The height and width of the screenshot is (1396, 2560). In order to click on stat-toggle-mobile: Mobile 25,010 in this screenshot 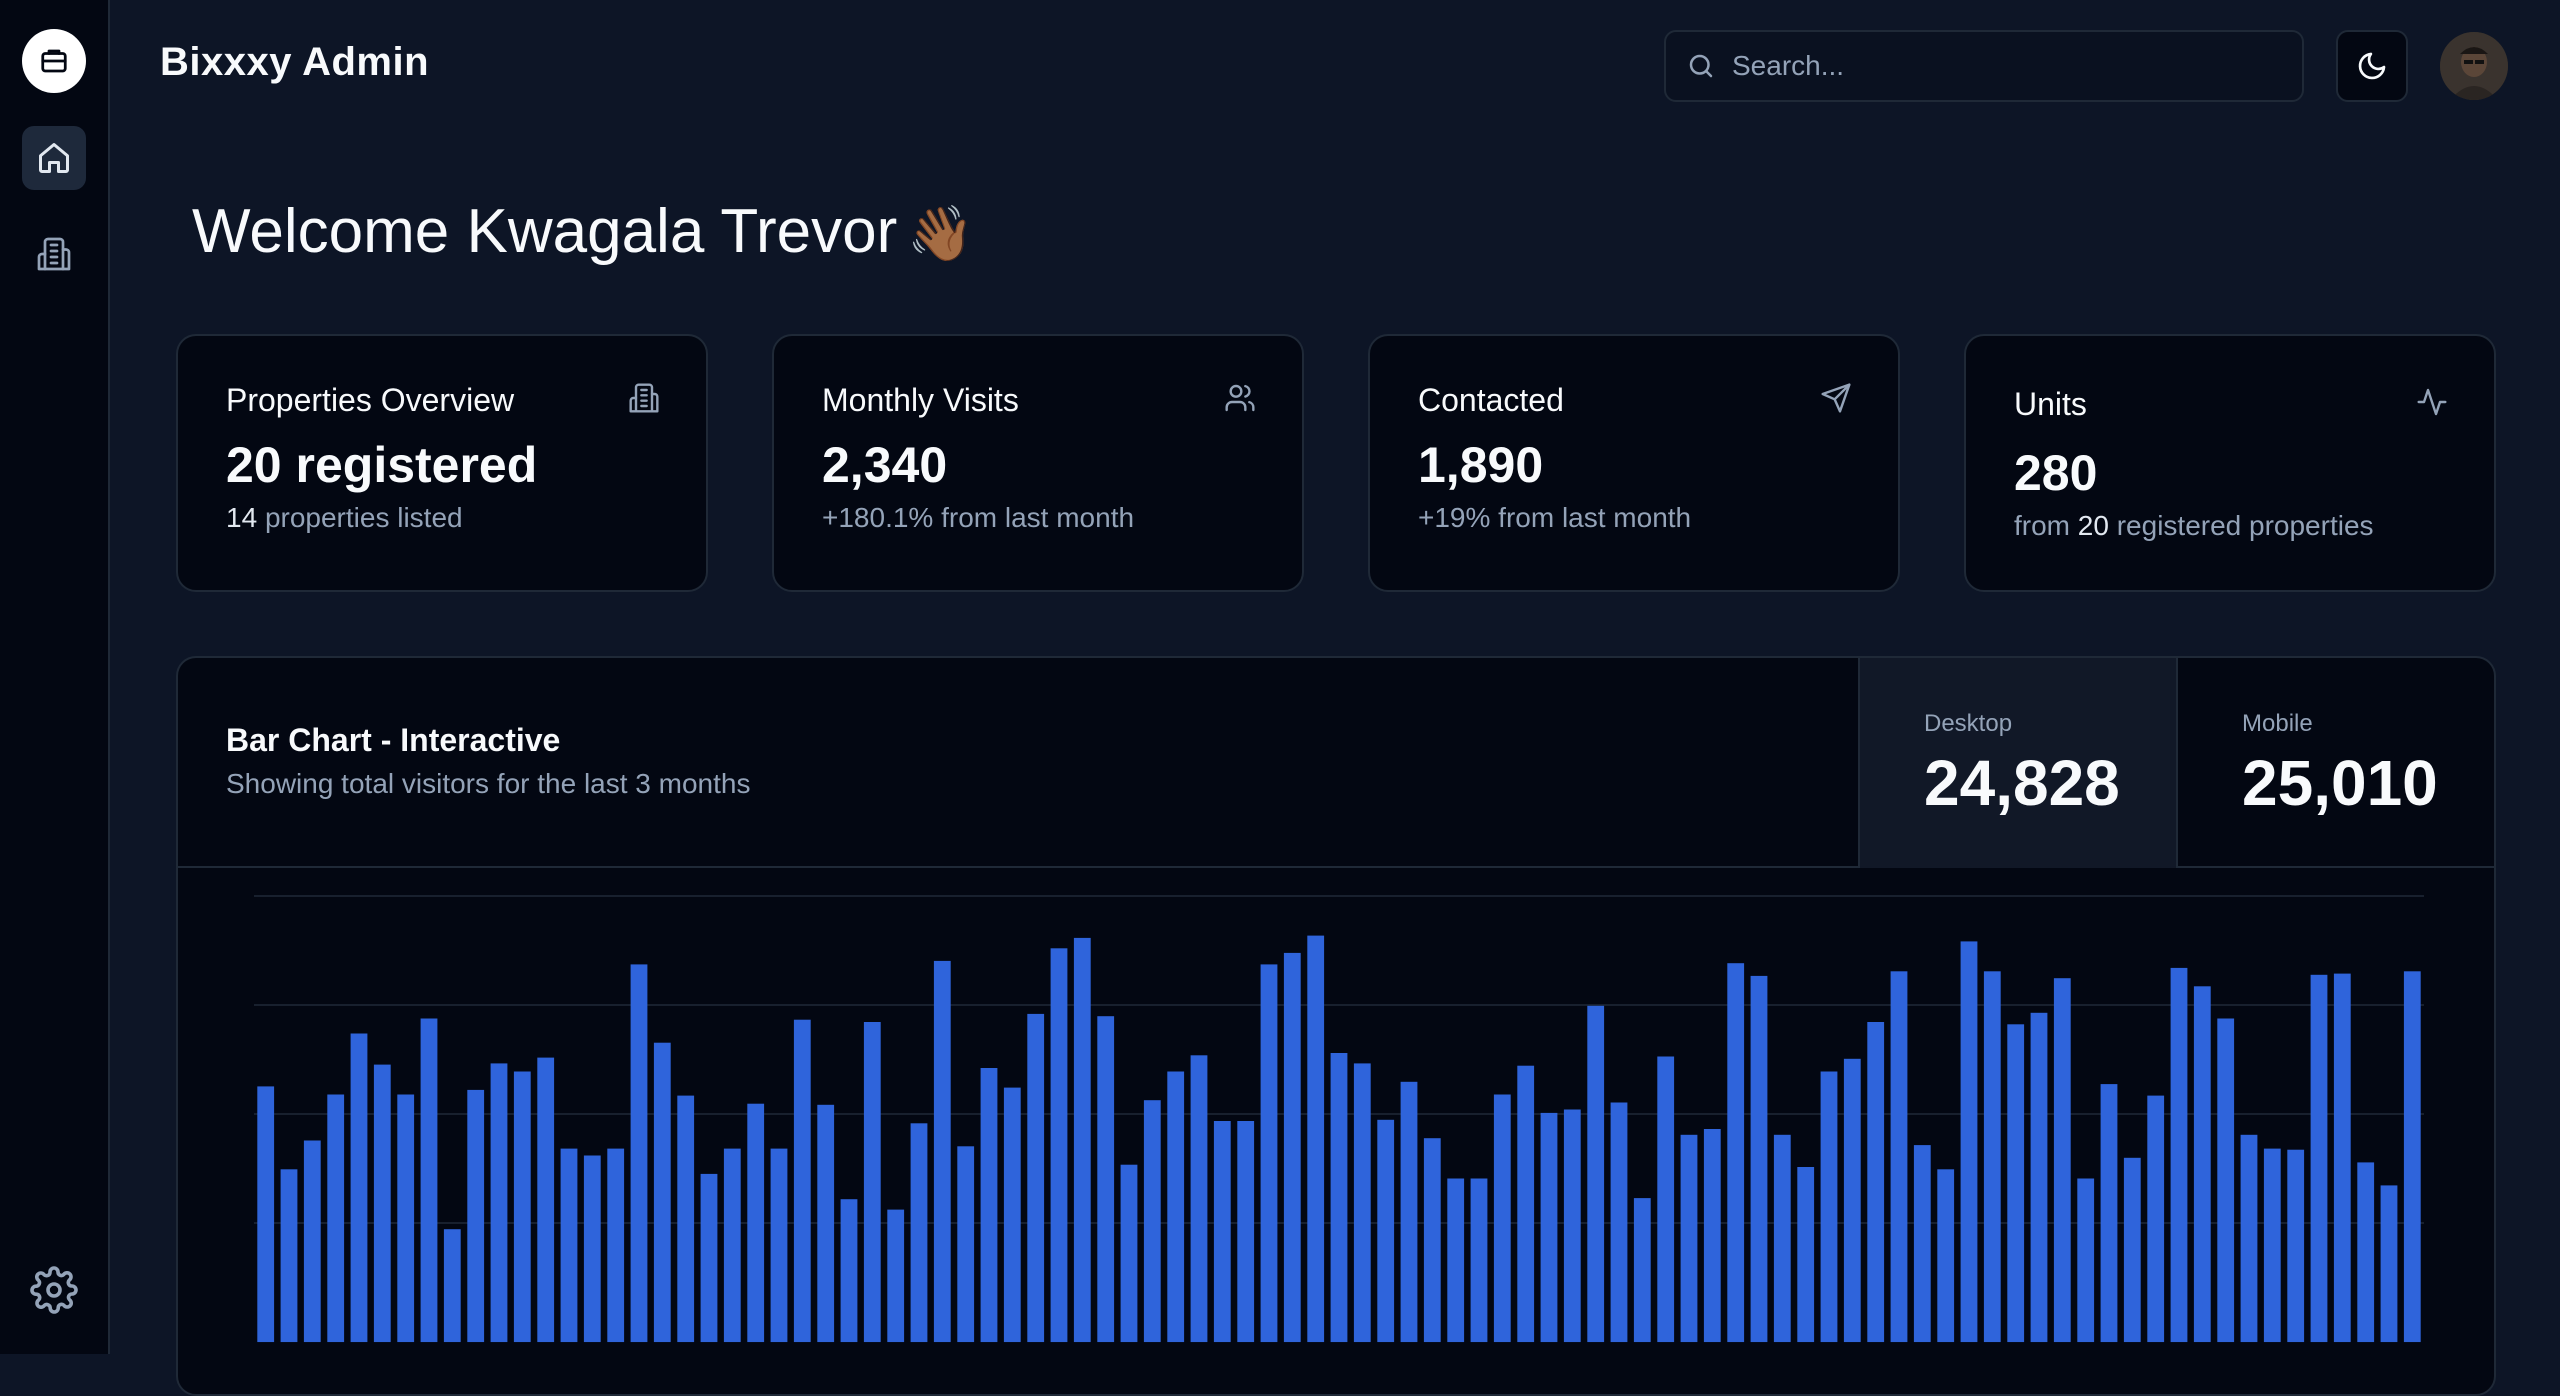, I will do `click(2335, 763)`.